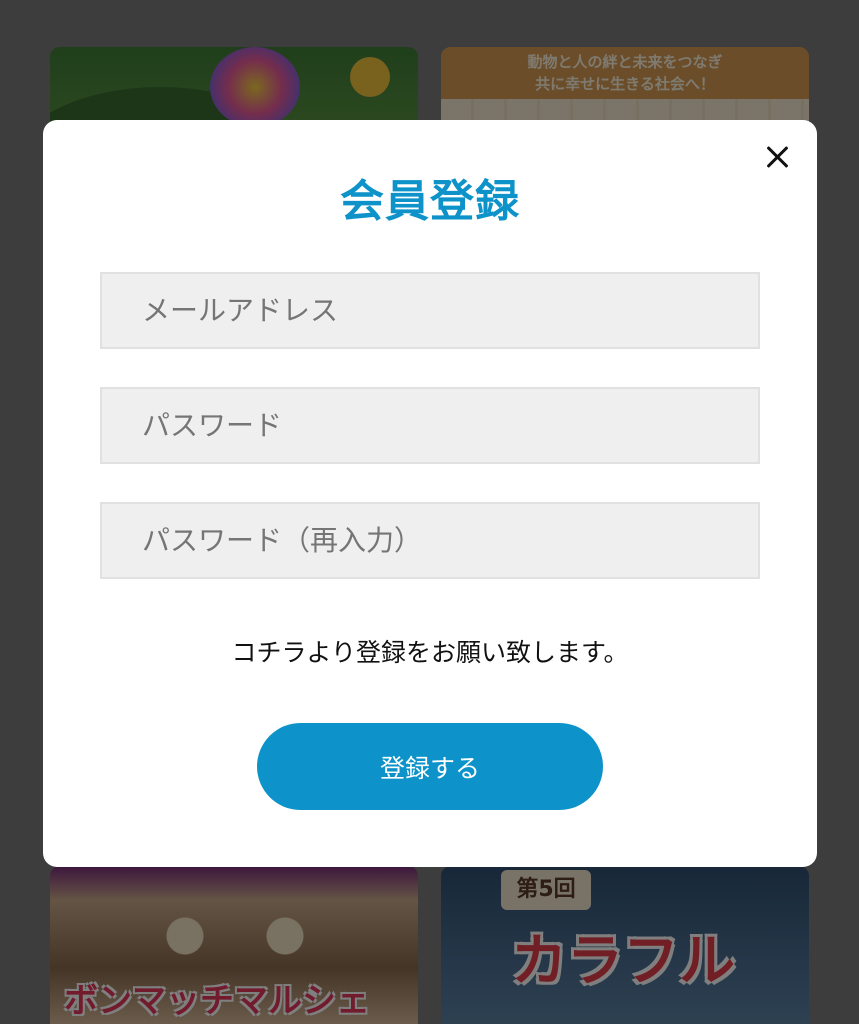  What do you see at coordinates (430, 766) in the screenshot?
I see `register-button: 登録する` at bounding box center [430, 766].